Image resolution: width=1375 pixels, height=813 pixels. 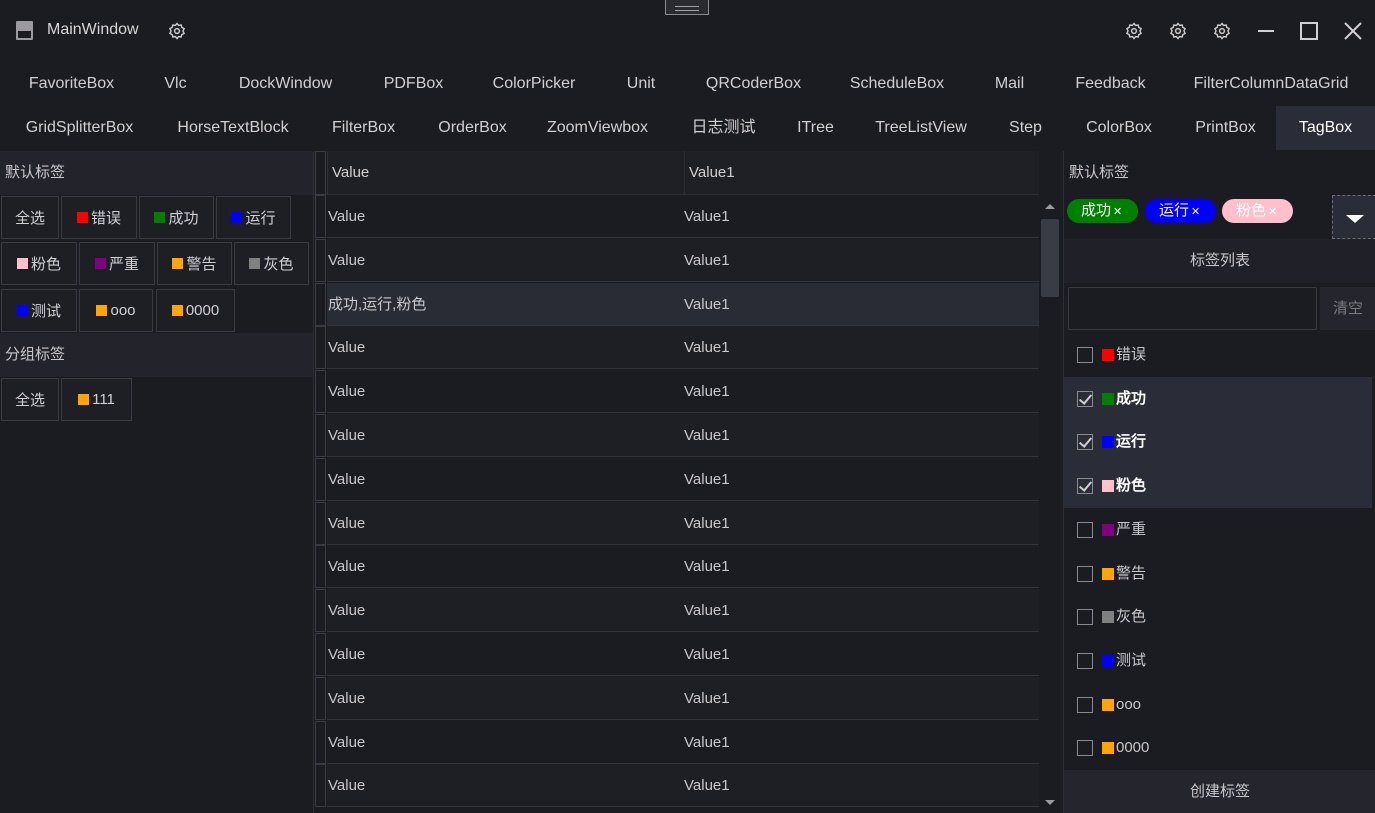 I want to click on tab-printbox: PrintBox, so click(x=1225, y=128).